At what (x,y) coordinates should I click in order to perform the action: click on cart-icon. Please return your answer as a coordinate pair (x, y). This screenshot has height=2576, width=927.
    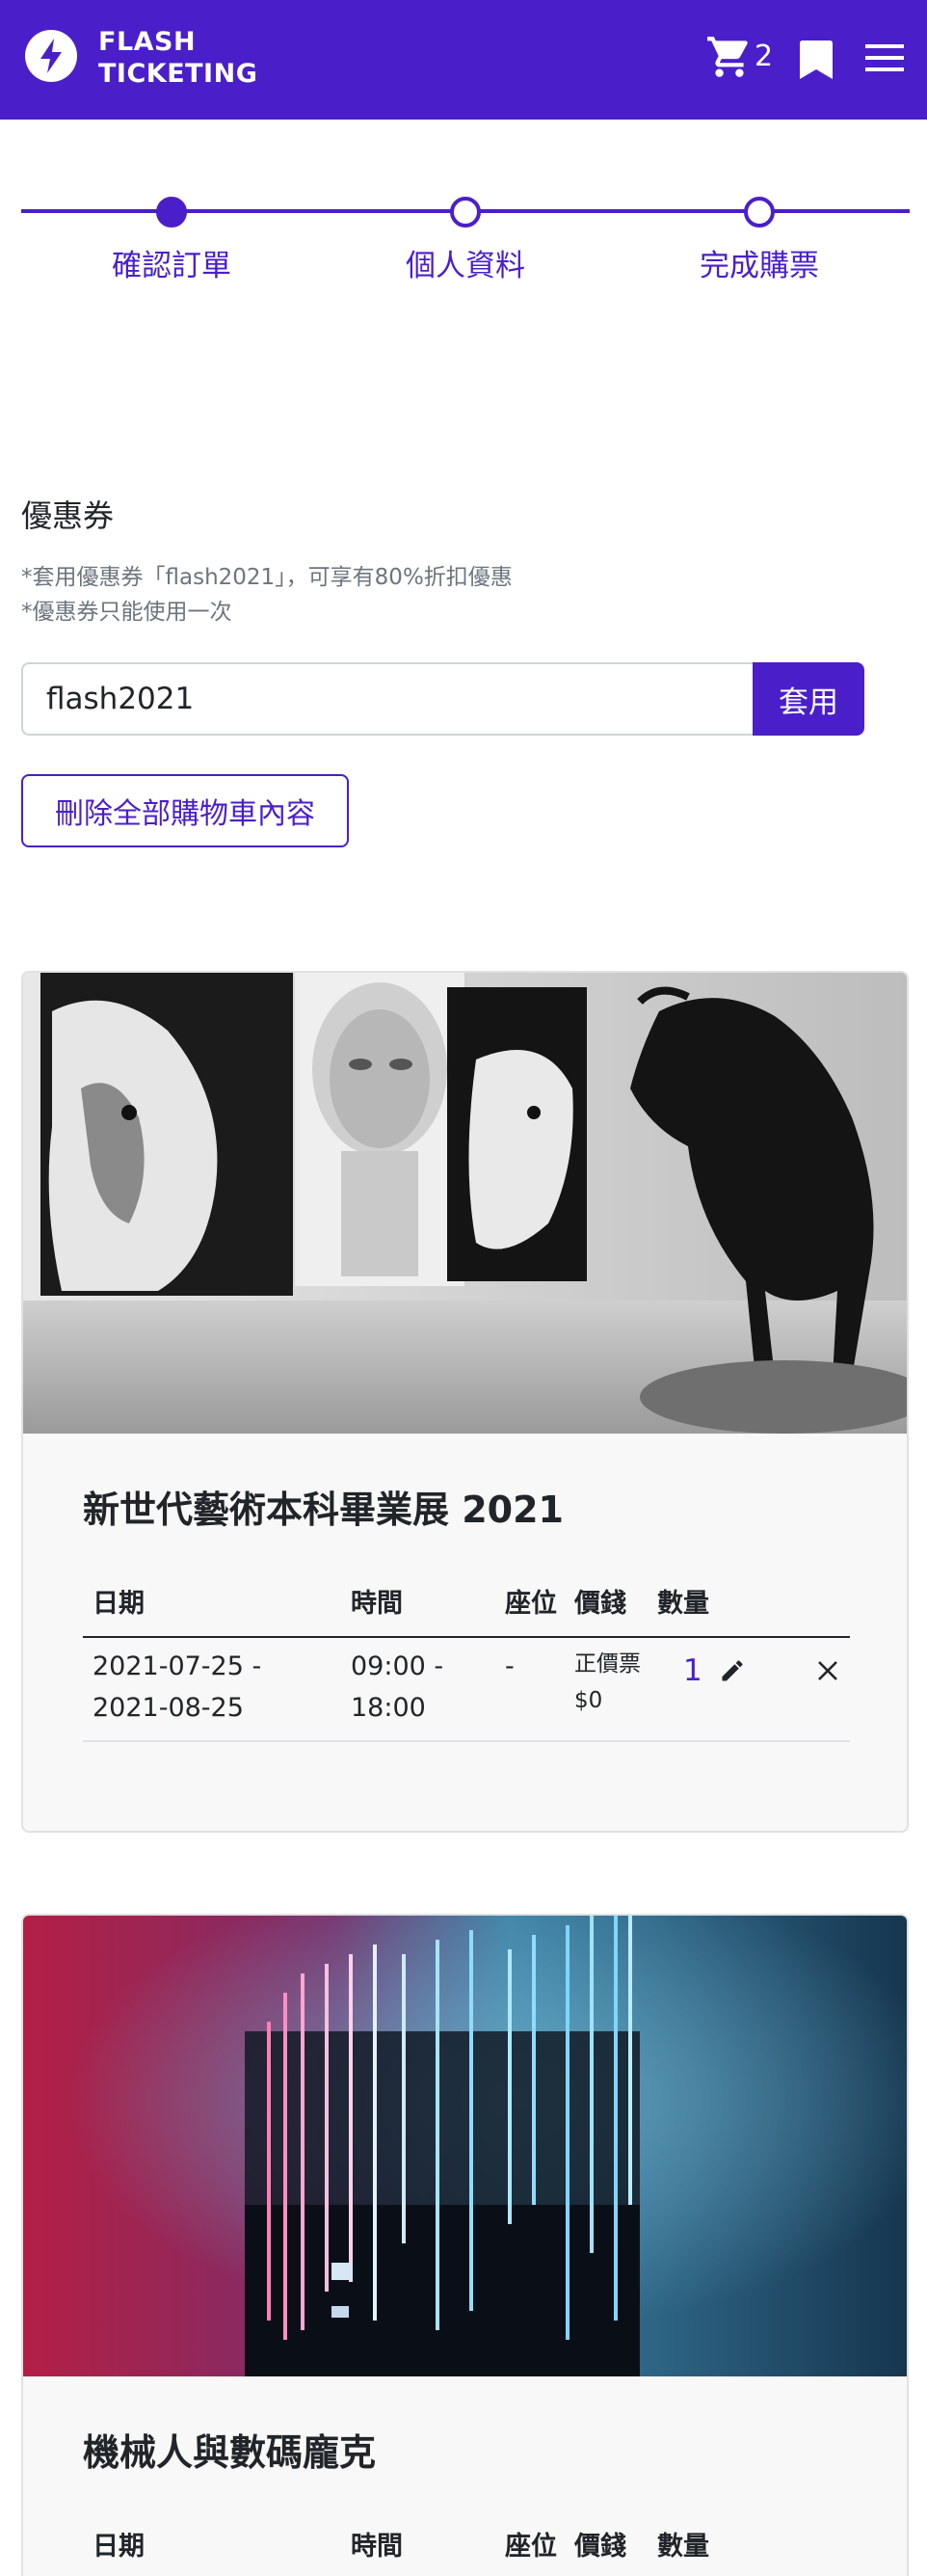
    Looking at the image, I should click on (729, 57).